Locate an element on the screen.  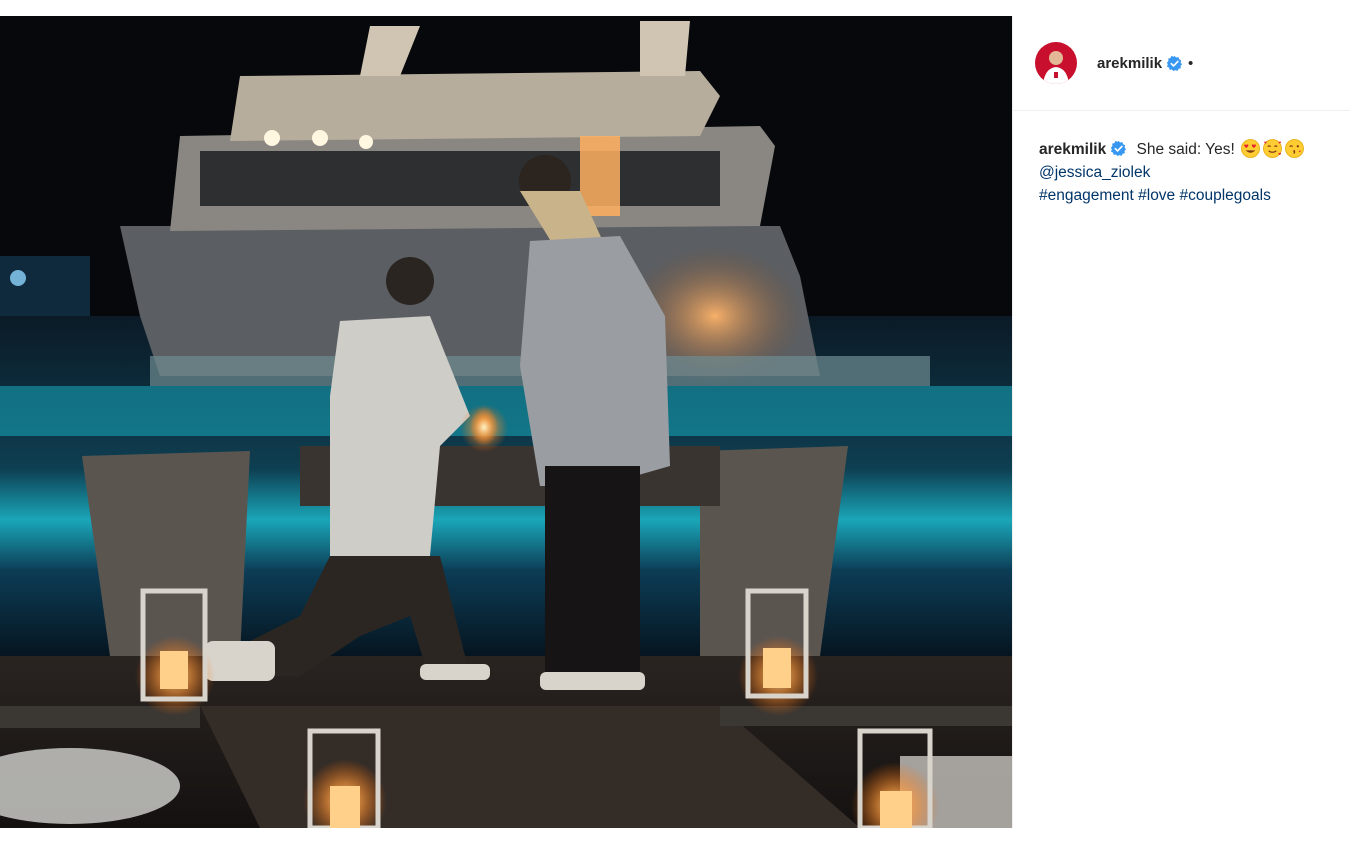
caption-username: arekmilik is located at coordinates (1072, 149).